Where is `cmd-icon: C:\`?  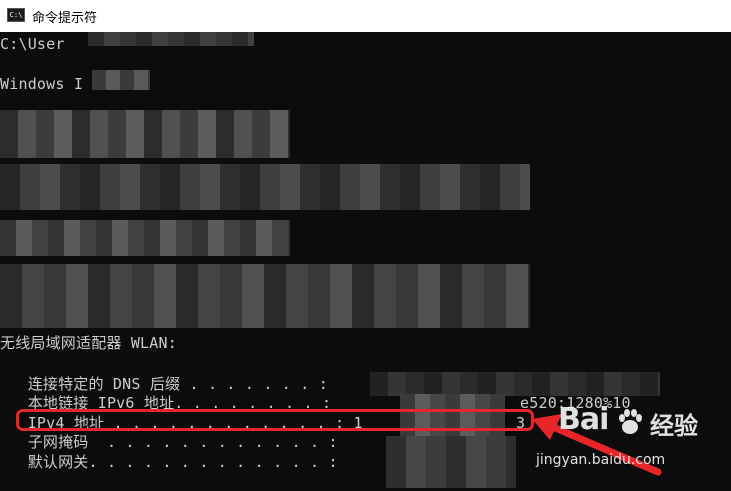
cmd-icon: C:\ is located at coordinates (16, 15).